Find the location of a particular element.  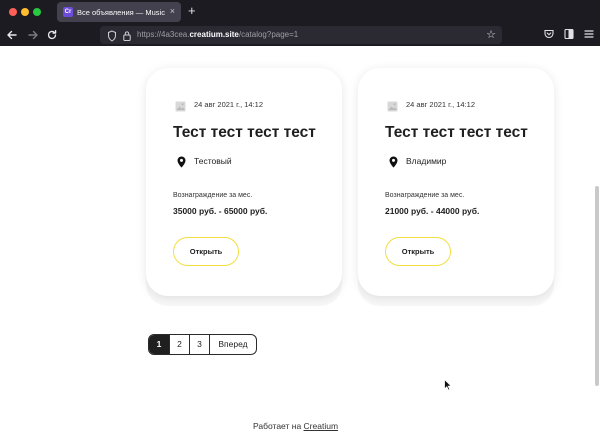

footer-credit: Работает на Creatium is located at coordinates (295, 426).